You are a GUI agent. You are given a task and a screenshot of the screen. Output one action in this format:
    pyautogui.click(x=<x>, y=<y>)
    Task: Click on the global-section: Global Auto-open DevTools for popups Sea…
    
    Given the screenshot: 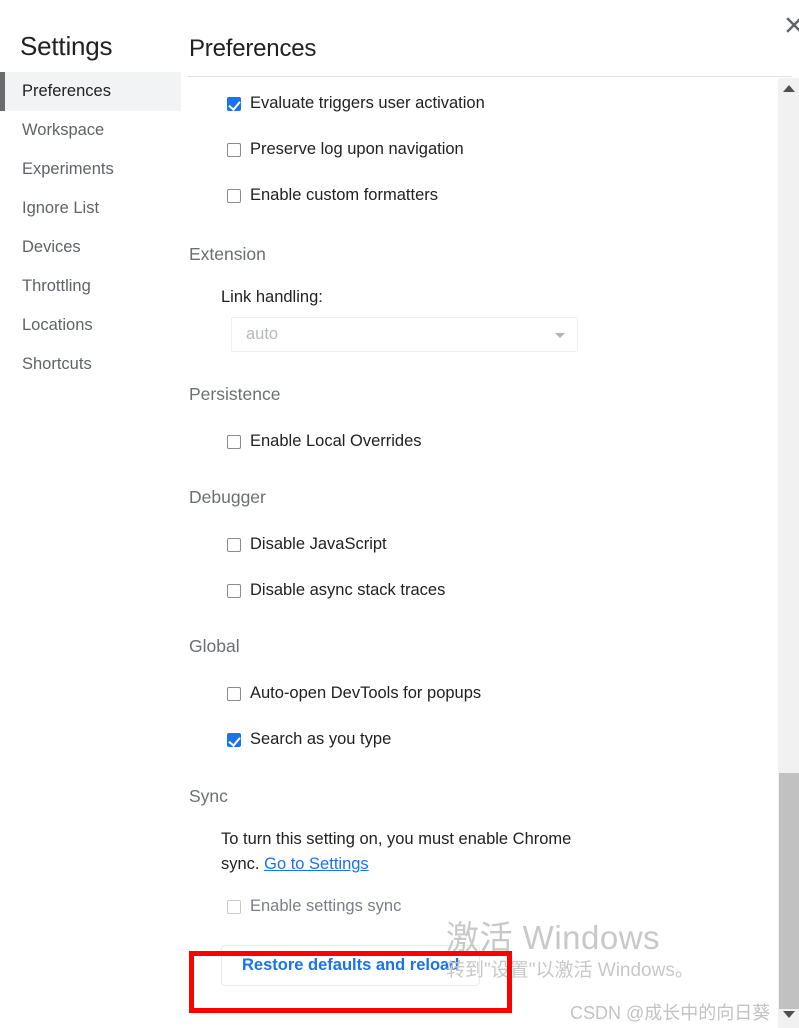 What is the action you would take?
    pyautogui.click(x=478, y=694)
    